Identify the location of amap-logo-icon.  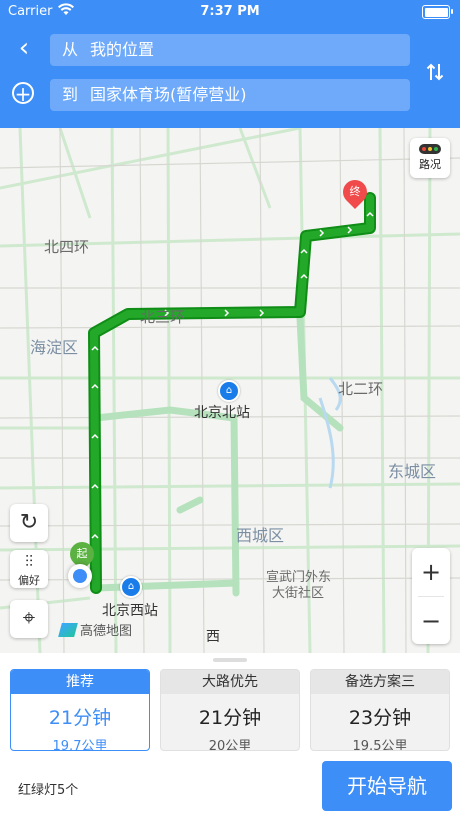
(68, 630).